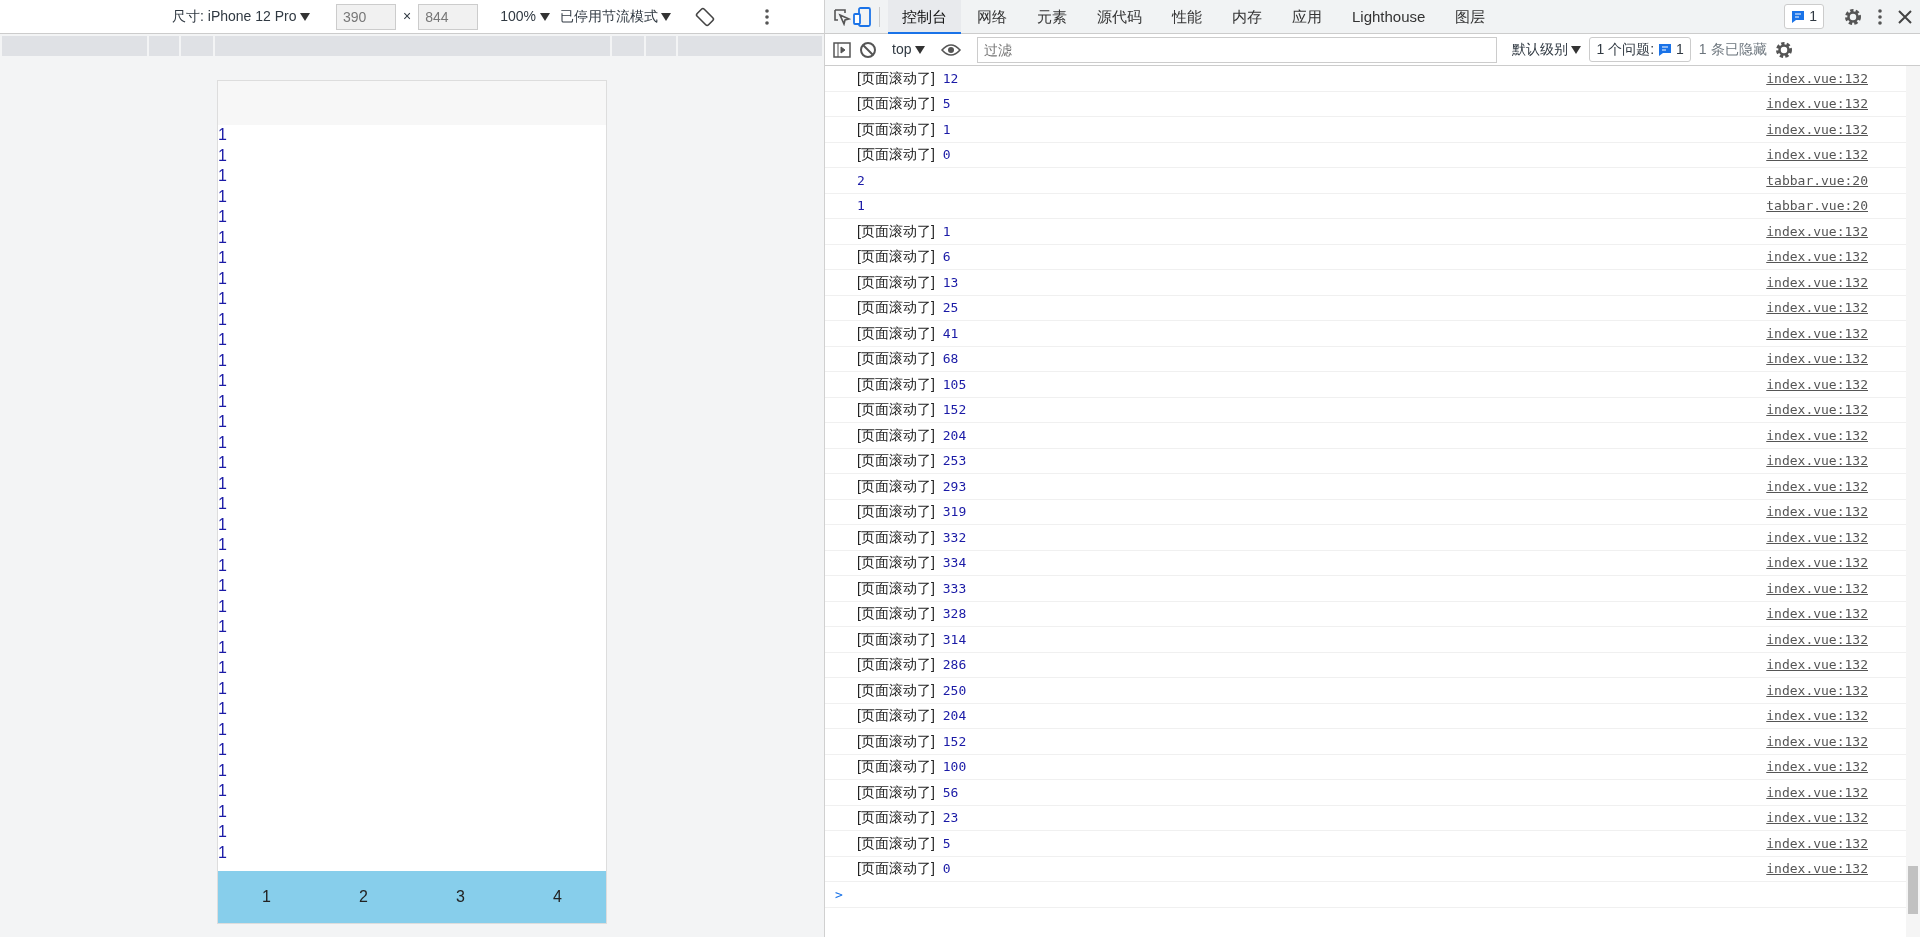 The height and width of the screenshot is (937, 1920). I want to click on device-dropdown: 尺寸: iPhone 12 Pro, so click(241, 16).